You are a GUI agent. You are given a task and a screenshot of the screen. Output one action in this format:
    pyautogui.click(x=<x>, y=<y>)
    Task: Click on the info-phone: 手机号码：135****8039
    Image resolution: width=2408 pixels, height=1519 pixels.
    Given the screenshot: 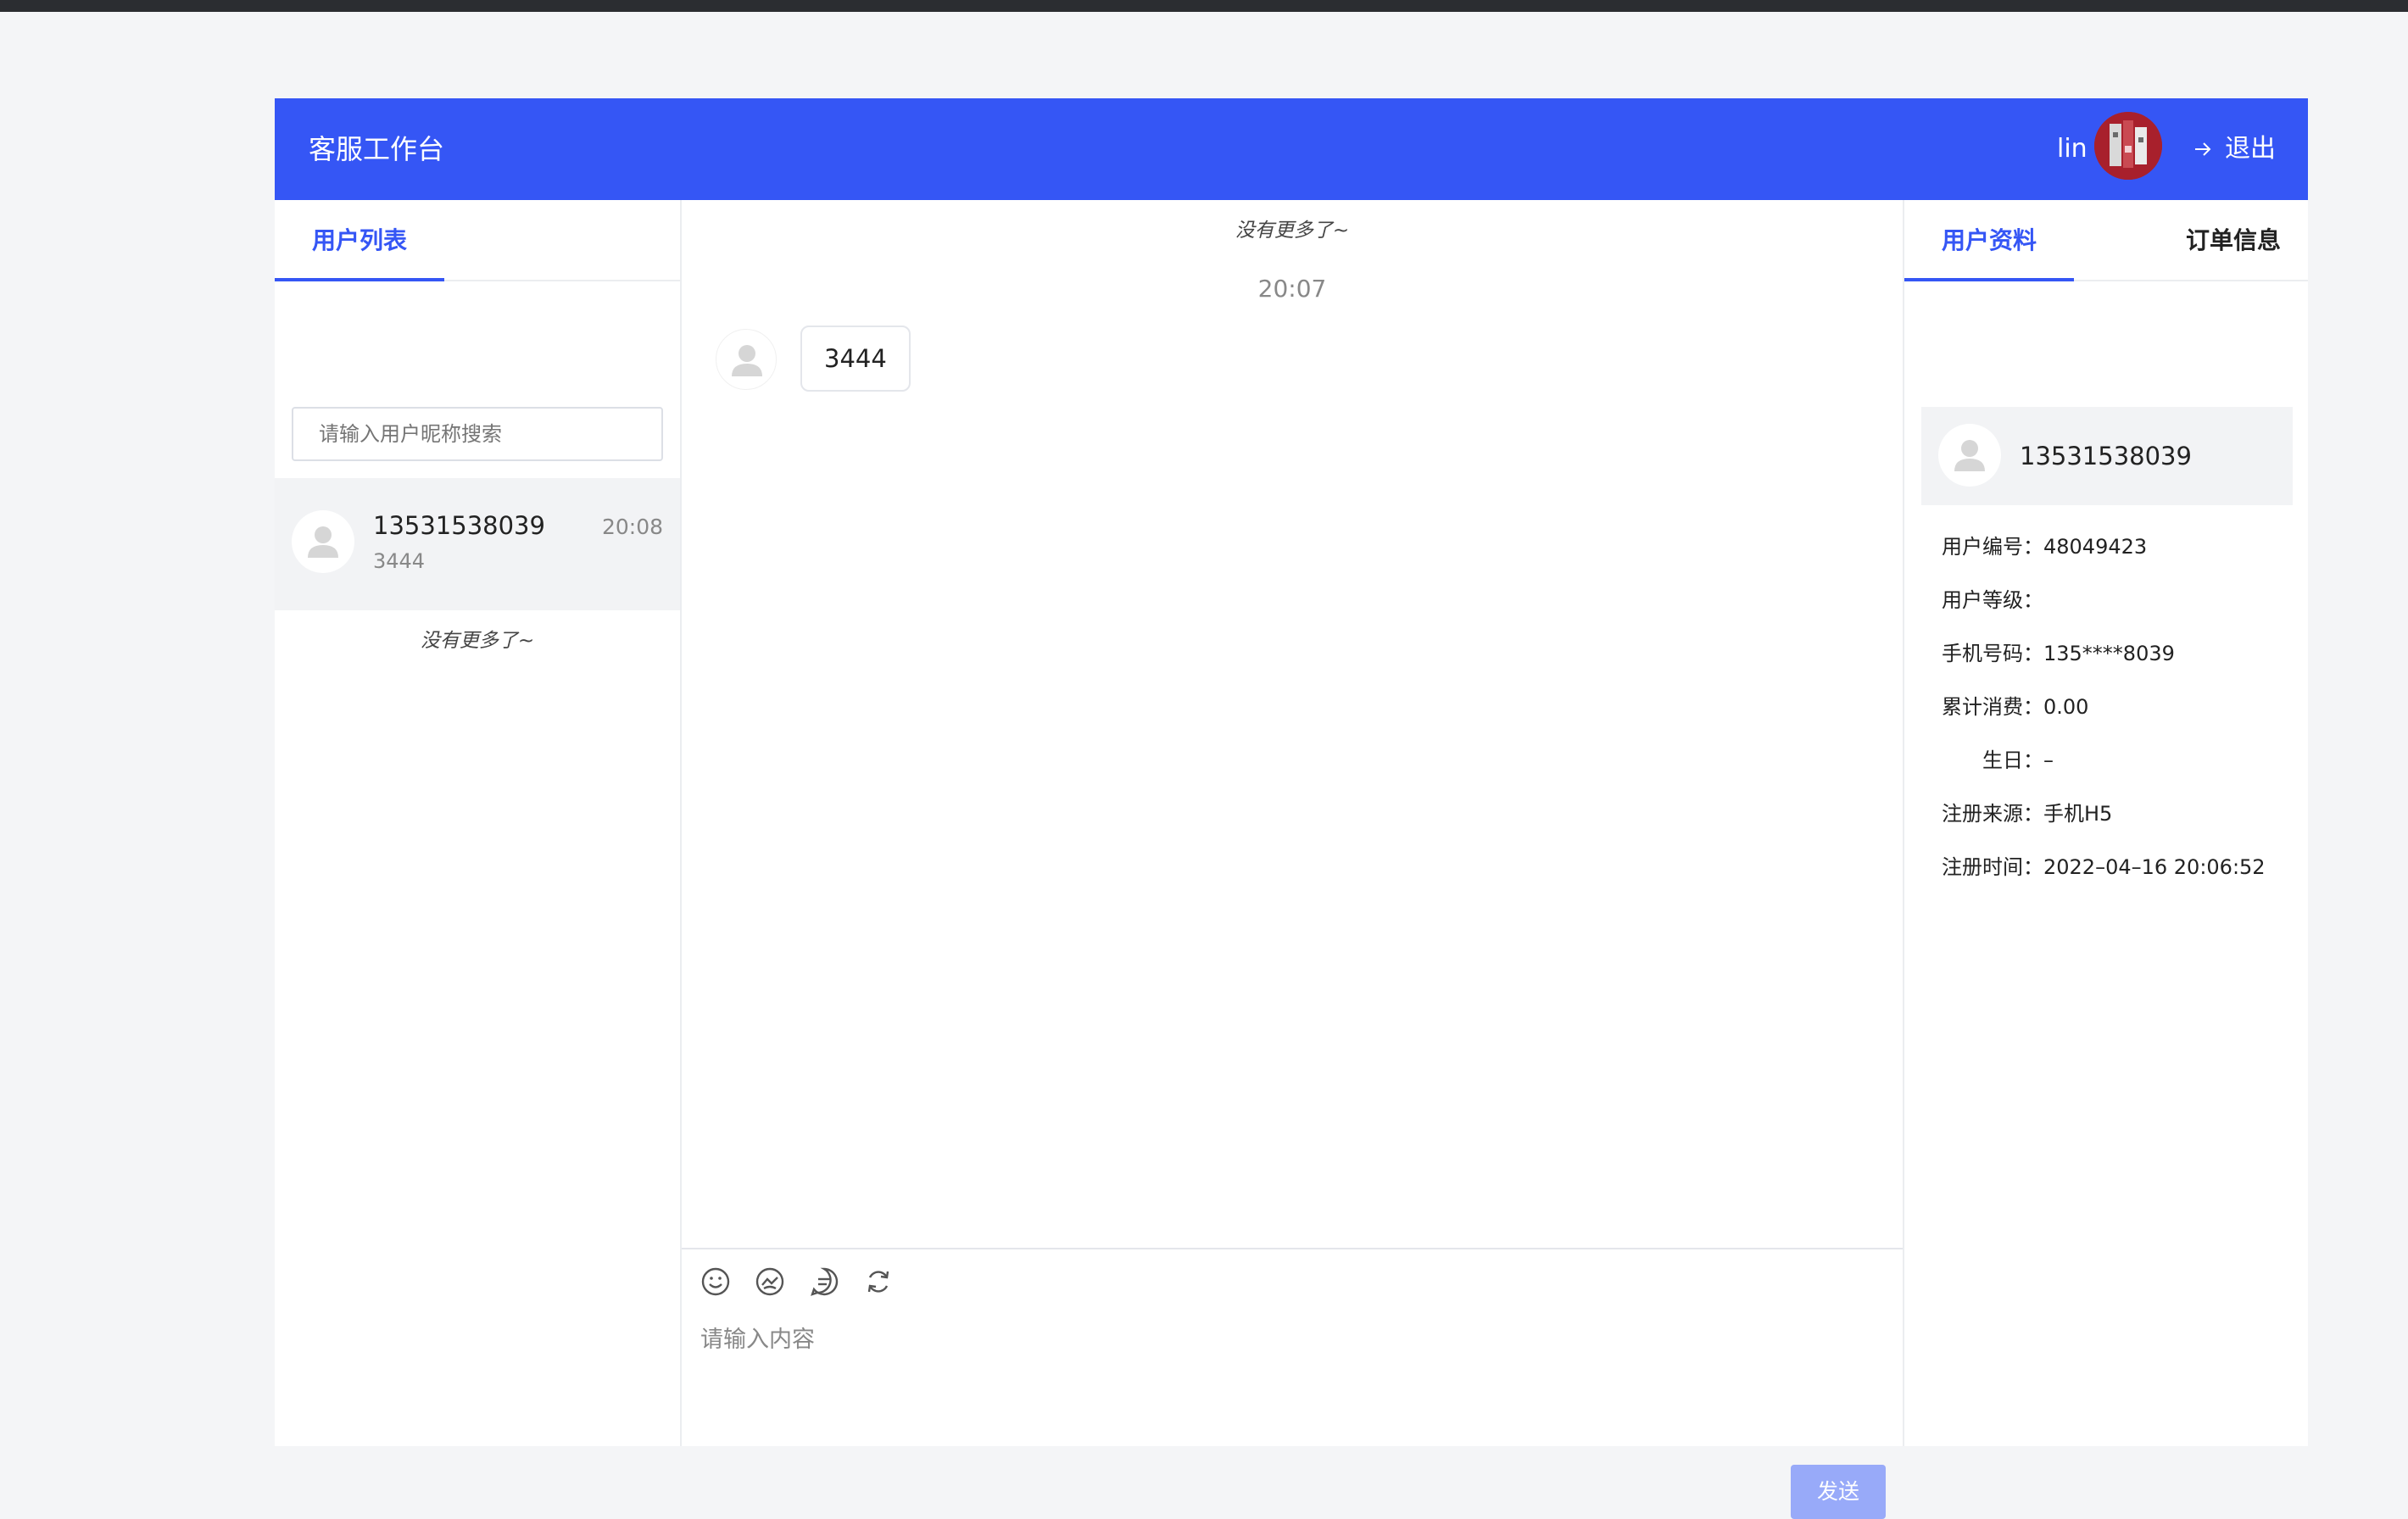 What is the action you would take?
    pyautogui.click(x=2040, y=653)
    